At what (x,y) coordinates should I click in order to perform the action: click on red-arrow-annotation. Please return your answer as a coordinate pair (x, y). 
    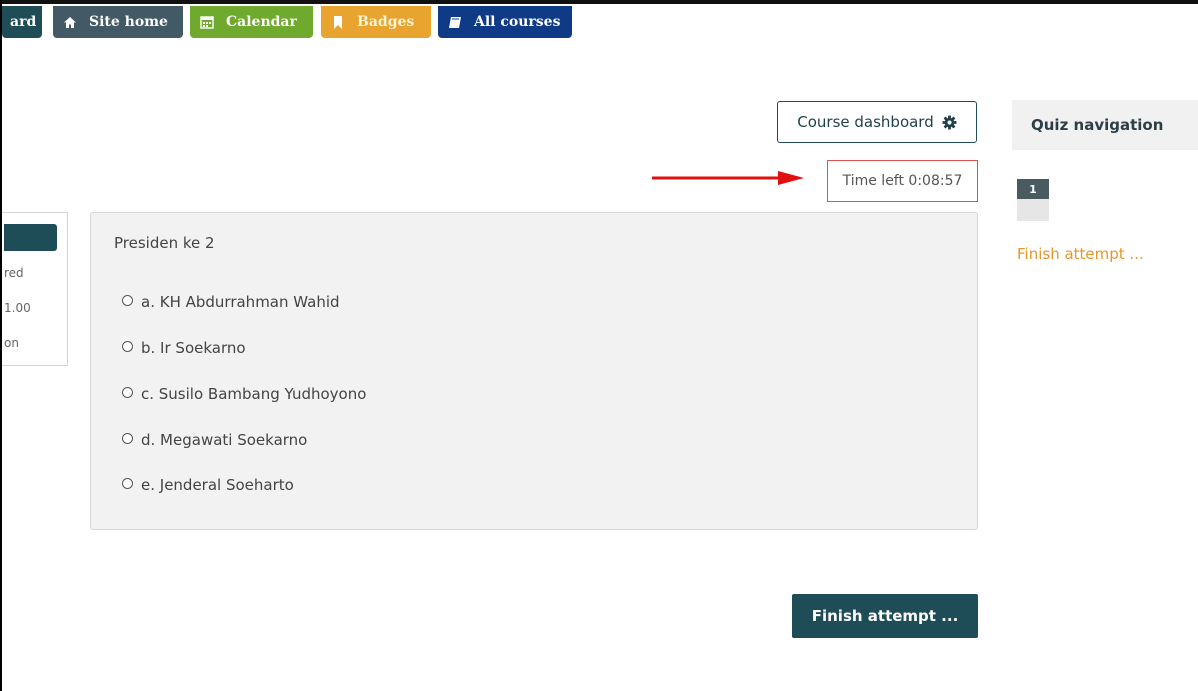
    Looking at the image, I should click on (728, 178).